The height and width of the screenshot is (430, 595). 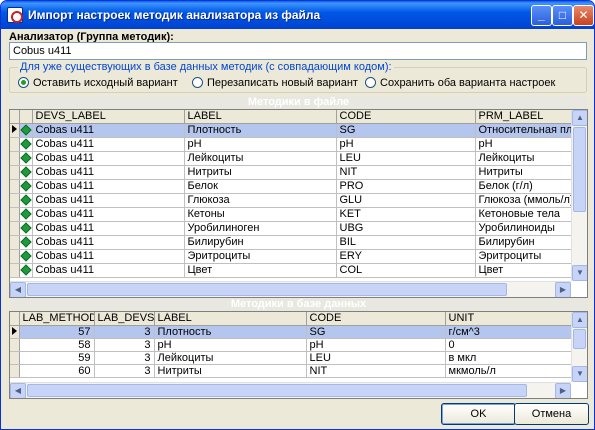 I want to click on cell-lab-methods-id: 60, so click(x=57, y=371).